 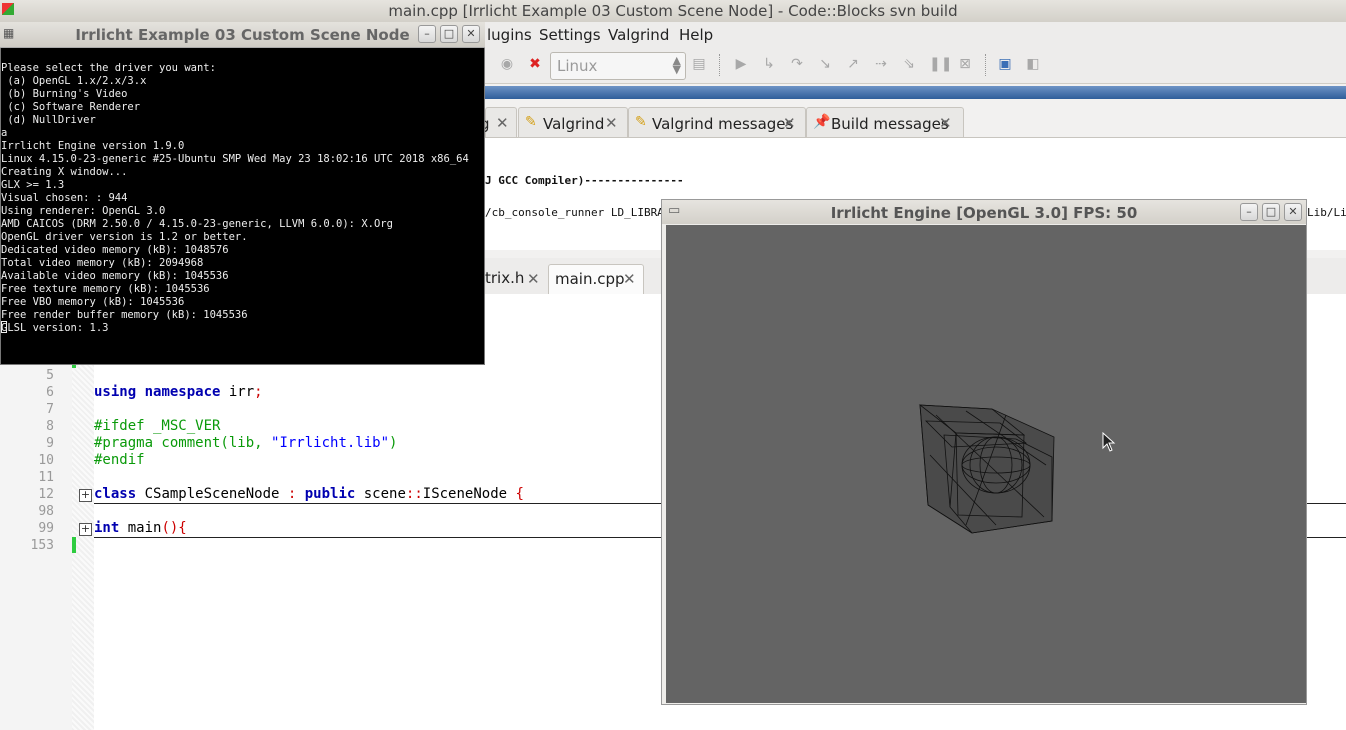 What do you see at coordinates (55, 328) in the screenshot?
I see `console-line: GLSL version: 1.3` at bounding box center [55, 328].